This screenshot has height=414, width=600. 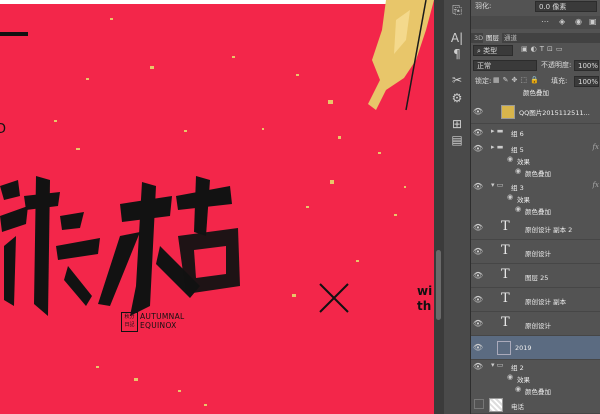 What do you see at coordinates (578, 21) in the screenshot?
I see `mask-eye-icon: ◉` at bounding box center [578, 21].